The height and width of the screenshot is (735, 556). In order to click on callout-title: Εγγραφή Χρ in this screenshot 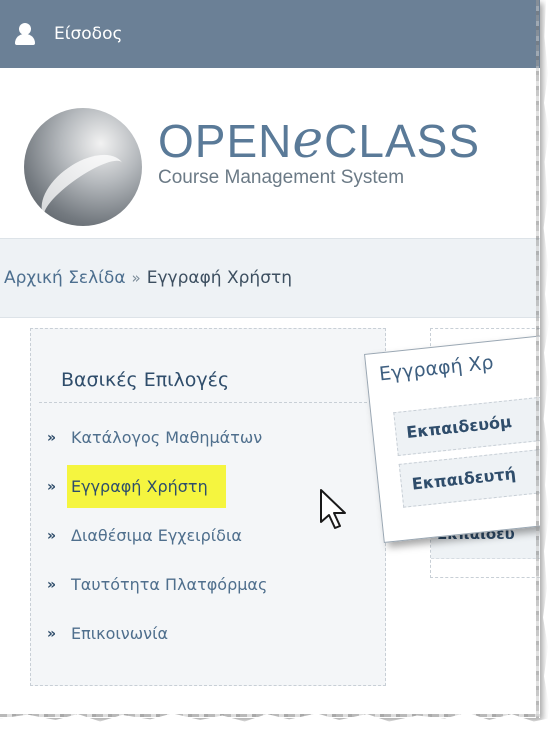, I will do `click(436, 368)`.